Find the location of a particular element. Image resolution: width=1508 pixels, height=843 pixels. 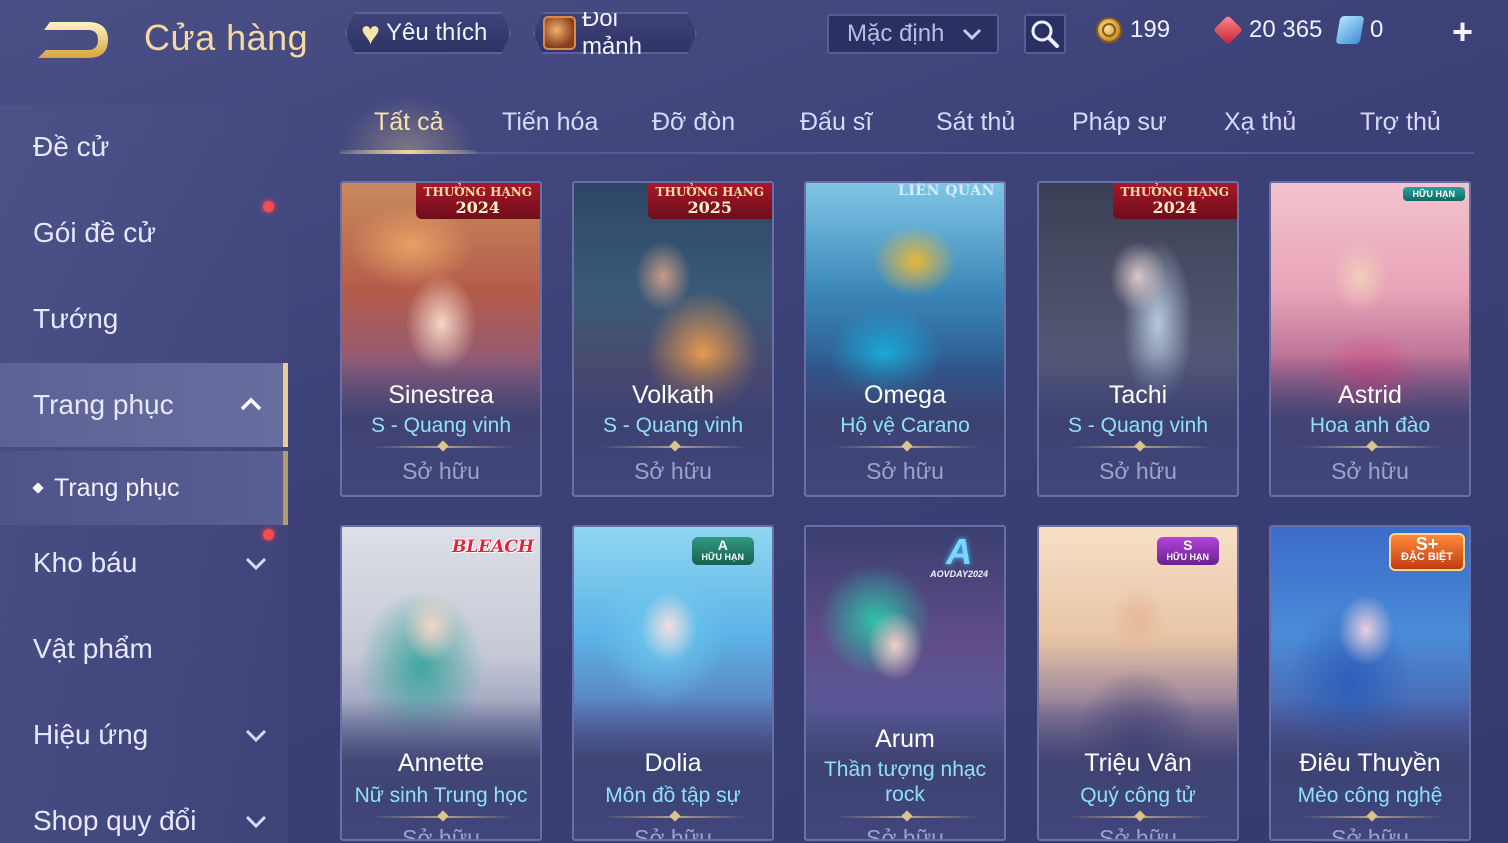

sidebar-item-effects: Hiệu ứng is located at coordinates (144, 735).